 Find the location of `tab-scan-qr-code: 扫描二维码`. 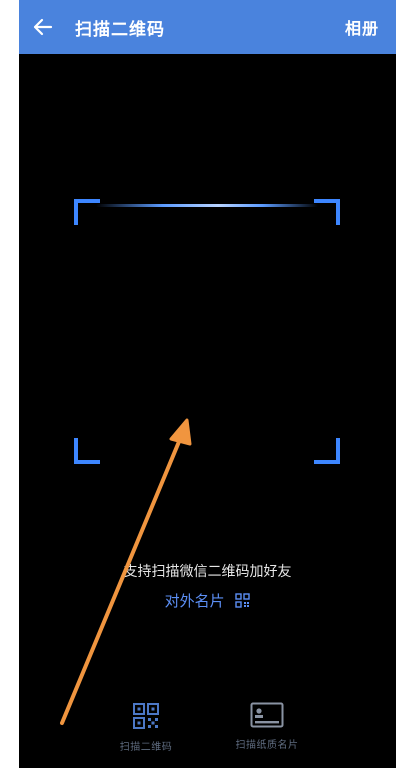

tab-scan-qr-code: 扫描二维码 is located at coordinates (146, 727).